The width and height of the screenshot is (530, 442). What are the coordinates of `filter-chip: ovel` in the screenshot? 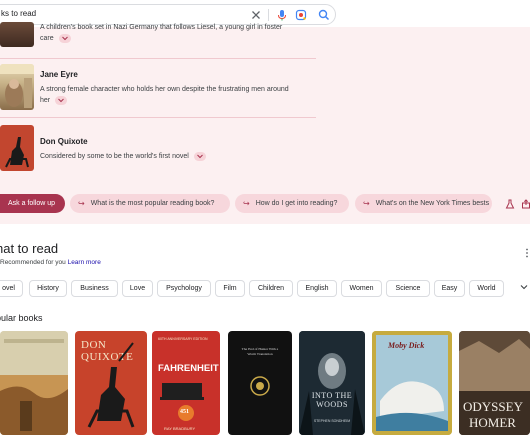 It's located at (11, 288).